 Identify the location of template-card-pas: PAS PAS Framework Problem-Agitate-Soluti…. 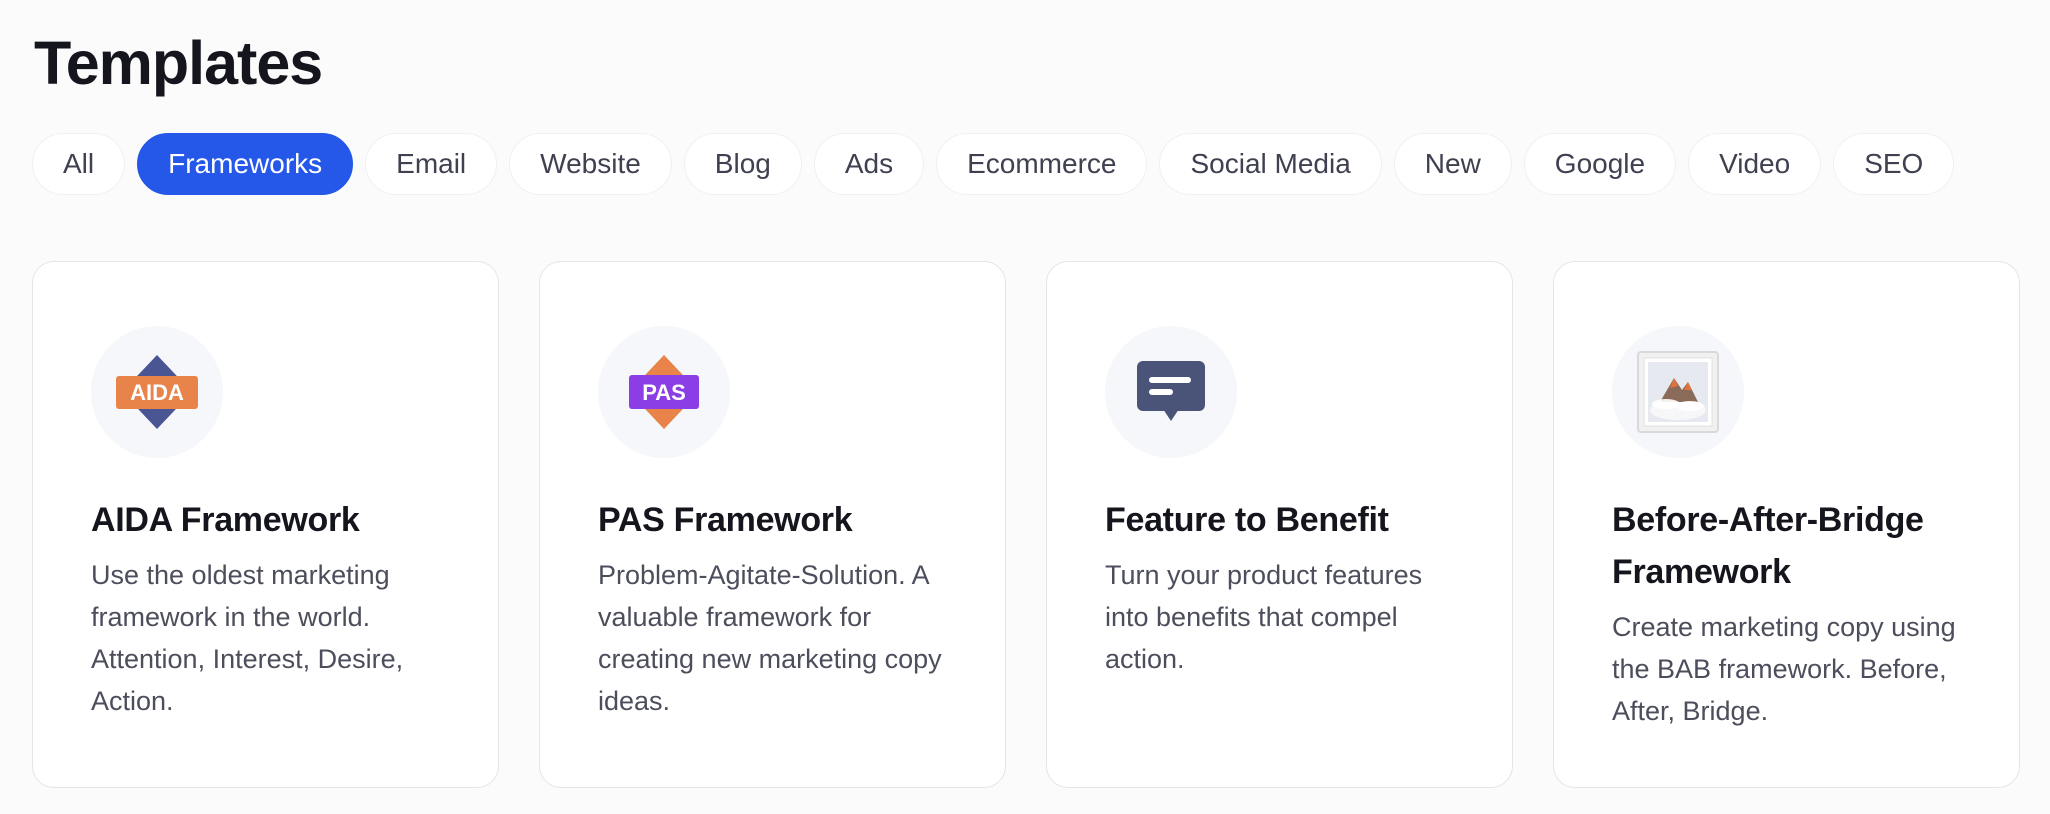
(772, 524).